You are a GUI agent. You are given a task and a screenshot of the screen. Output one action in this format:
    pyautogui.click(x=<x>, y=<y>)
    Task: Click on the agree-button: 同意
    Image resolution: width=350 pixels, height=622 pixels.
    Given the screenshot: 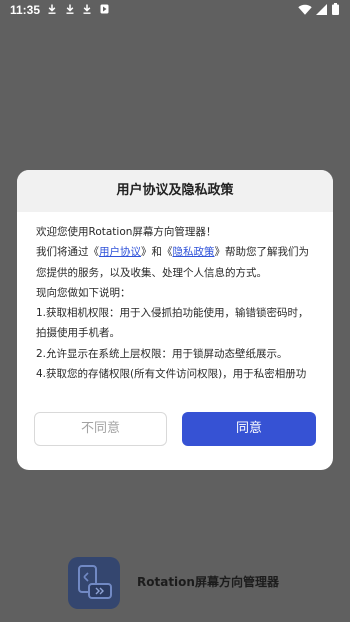 What is the action you would take?
    pyautogui.click(x=249, y=429)
    